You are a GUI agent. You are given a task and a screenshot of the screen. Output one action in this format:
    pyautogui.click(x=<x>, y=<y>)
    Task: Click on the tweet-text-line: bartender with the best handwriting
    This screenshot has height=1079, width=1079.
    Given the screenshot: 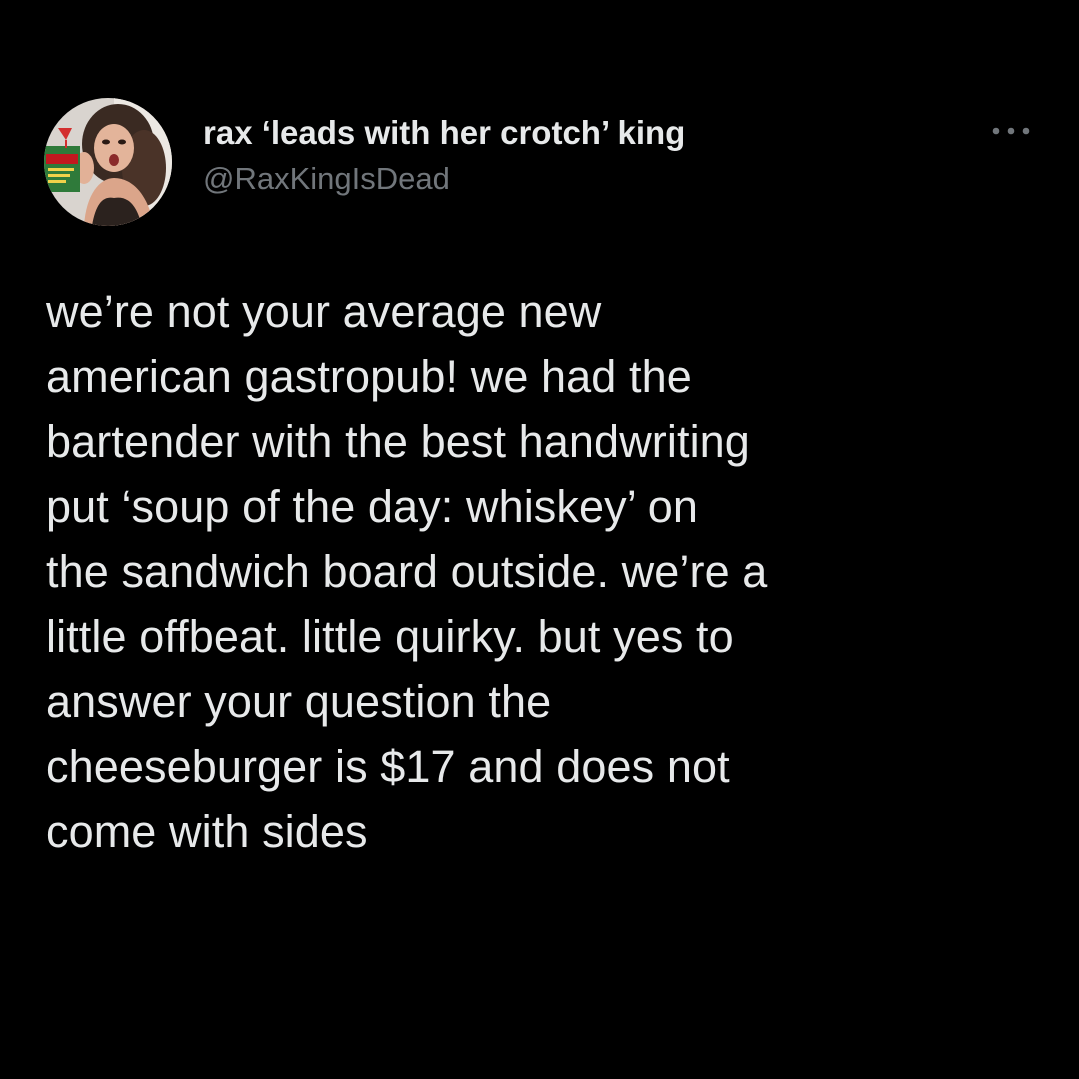 What is the action you would take?
    pyautogui.click(x=398, y=441)
    